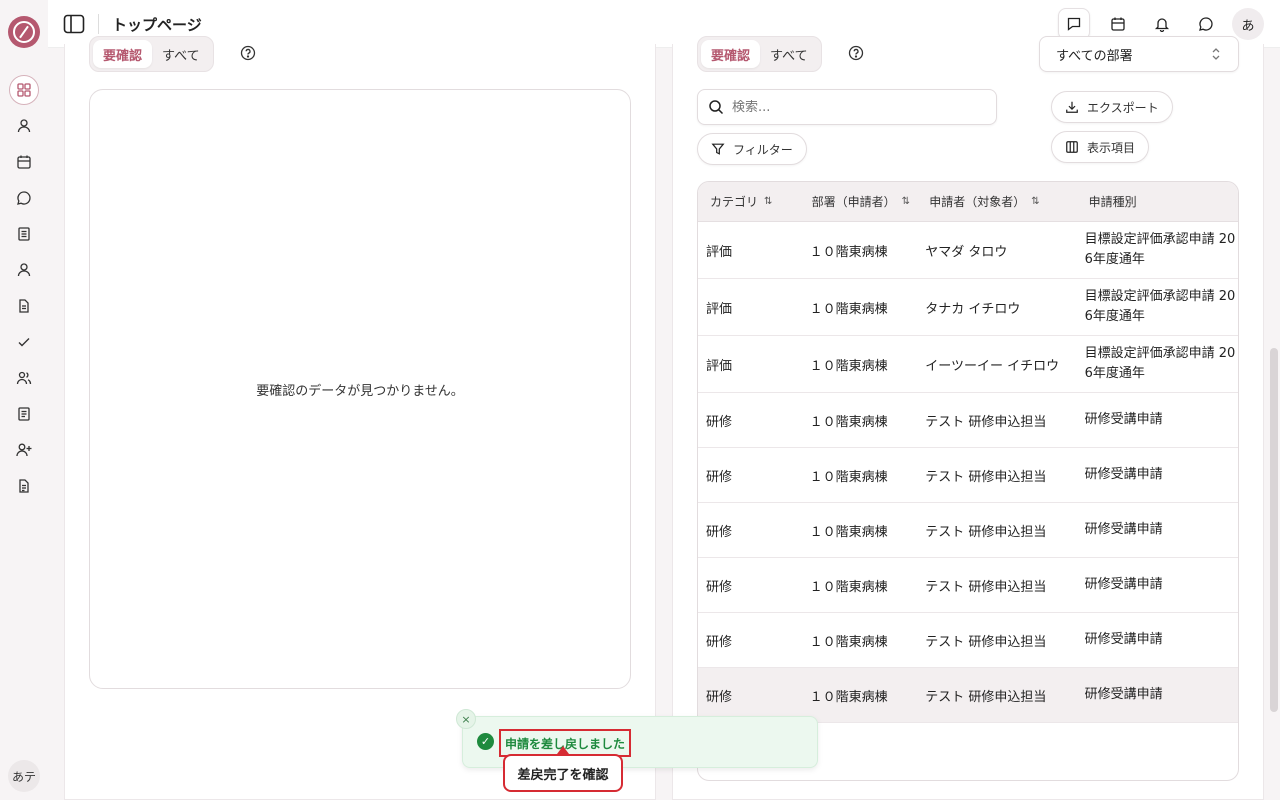 This screenshot has width=1280, height=800. I want to click on chevron-up-down-icon, so click(1216, 54).